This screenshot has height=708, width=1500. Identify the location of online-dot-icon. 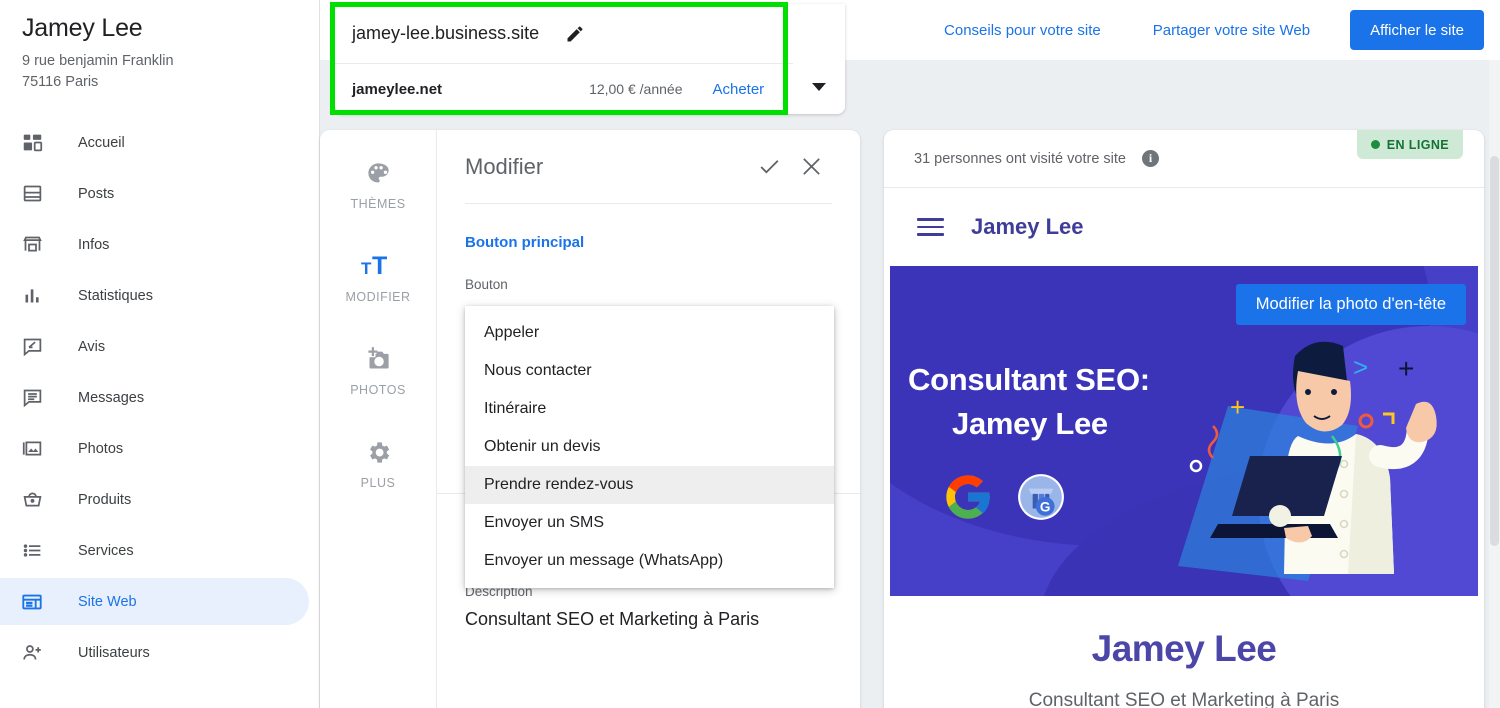
(1375, 144).